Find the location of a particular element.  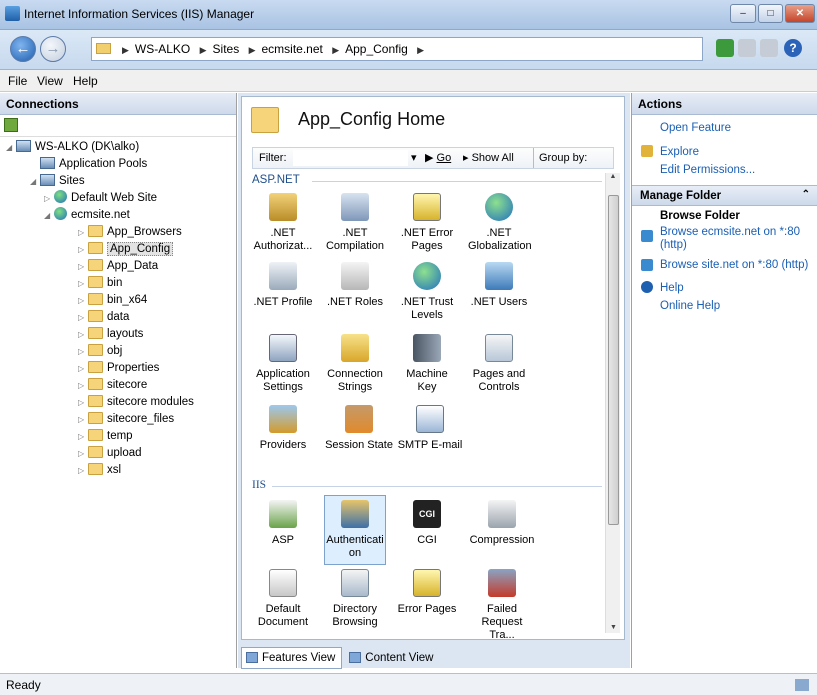

breadcrumb-item: ecmsite.net is located at coordinates (291, 49).